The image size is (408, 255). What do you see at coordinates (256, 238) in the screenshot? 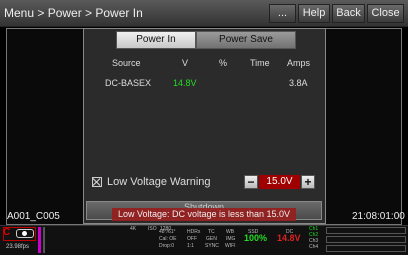
I see `ssd-percent: 100%` at bounding box center [256, 238].